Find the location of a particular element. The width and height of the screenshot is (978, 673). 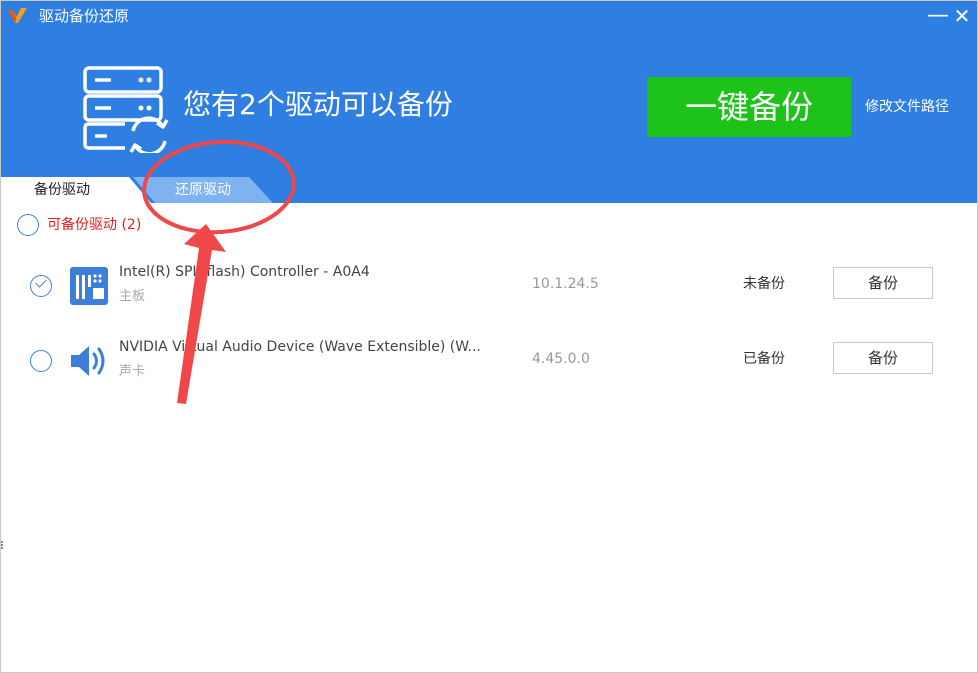

tab-backup-label: 备份驱动 is located at coordinates (62, 190).